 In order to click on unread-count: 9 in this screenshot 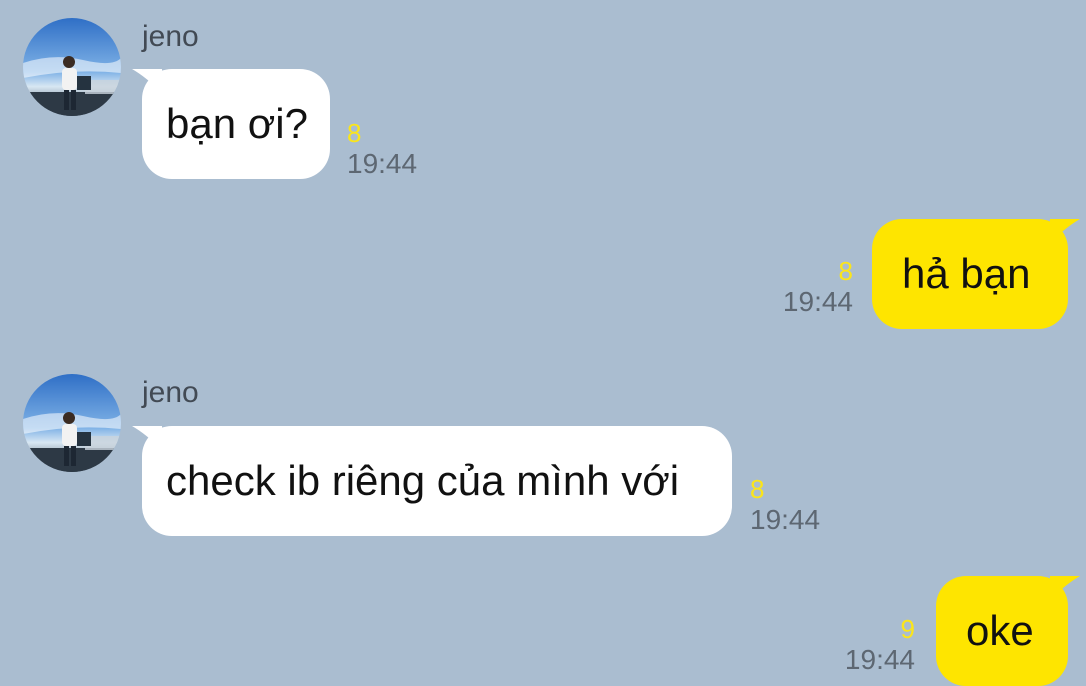, I will do `click(907, 629)`.